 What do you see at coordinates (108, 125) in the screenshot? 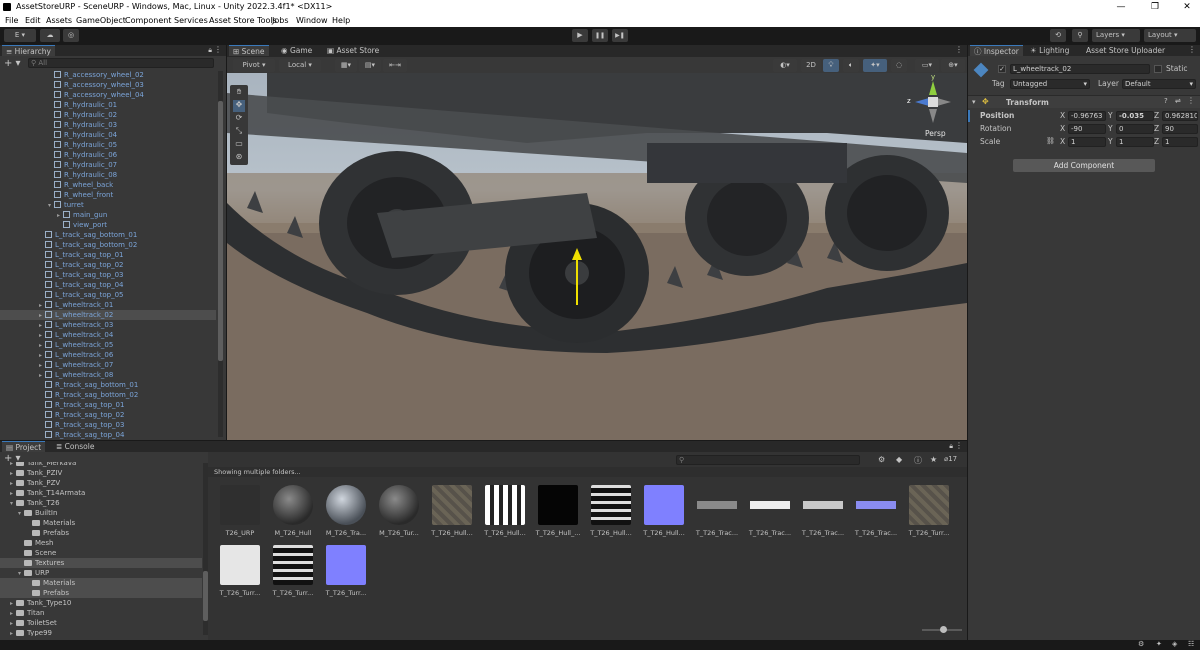
I see `hierarchy-item: R_hydraulic_03` at bounding box center [108, 125].